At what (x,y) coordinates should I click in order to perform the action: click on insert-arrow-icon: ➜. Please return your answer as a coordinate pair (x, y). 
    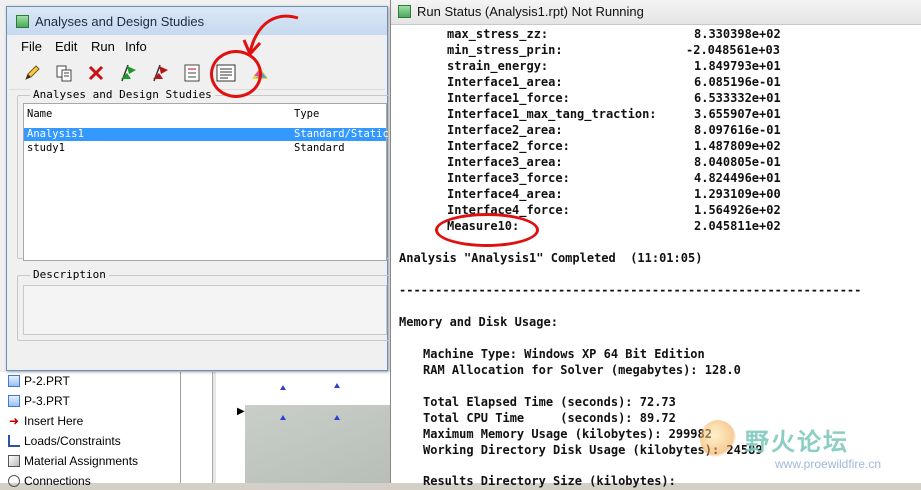
    Looking at the image, I should click on (14, 421).